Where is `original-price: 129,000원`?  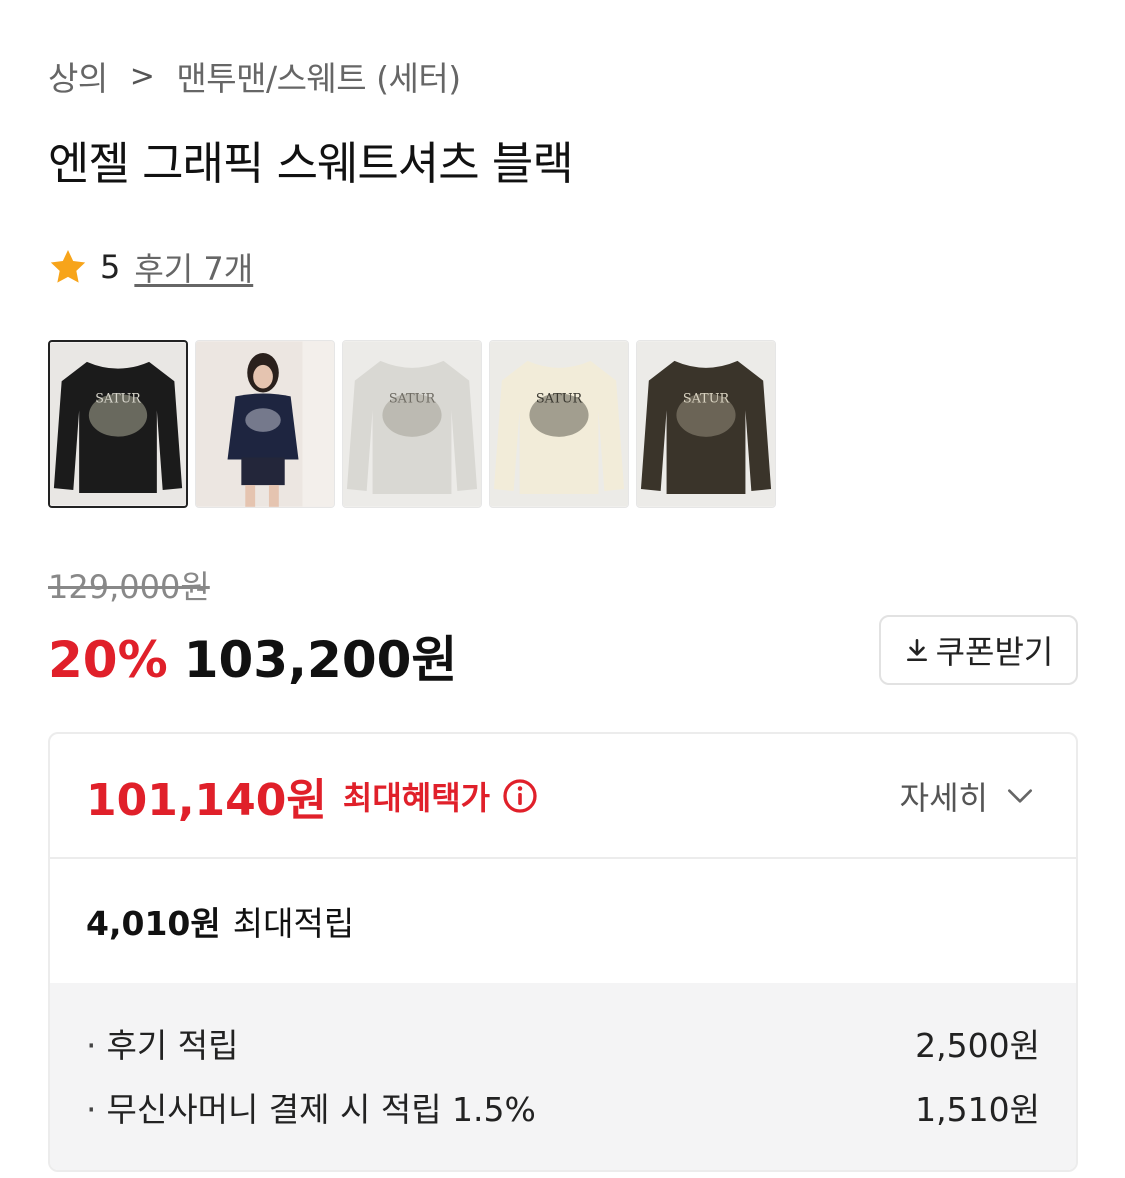
original-price: 129,000원 is located at coordinates (129, 587).